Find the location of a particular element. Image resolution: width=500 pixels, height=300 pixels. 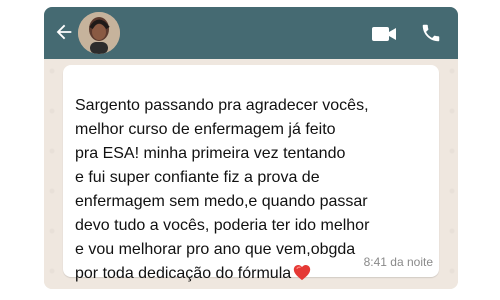

phone-icon is located at coordinates (431, 33).